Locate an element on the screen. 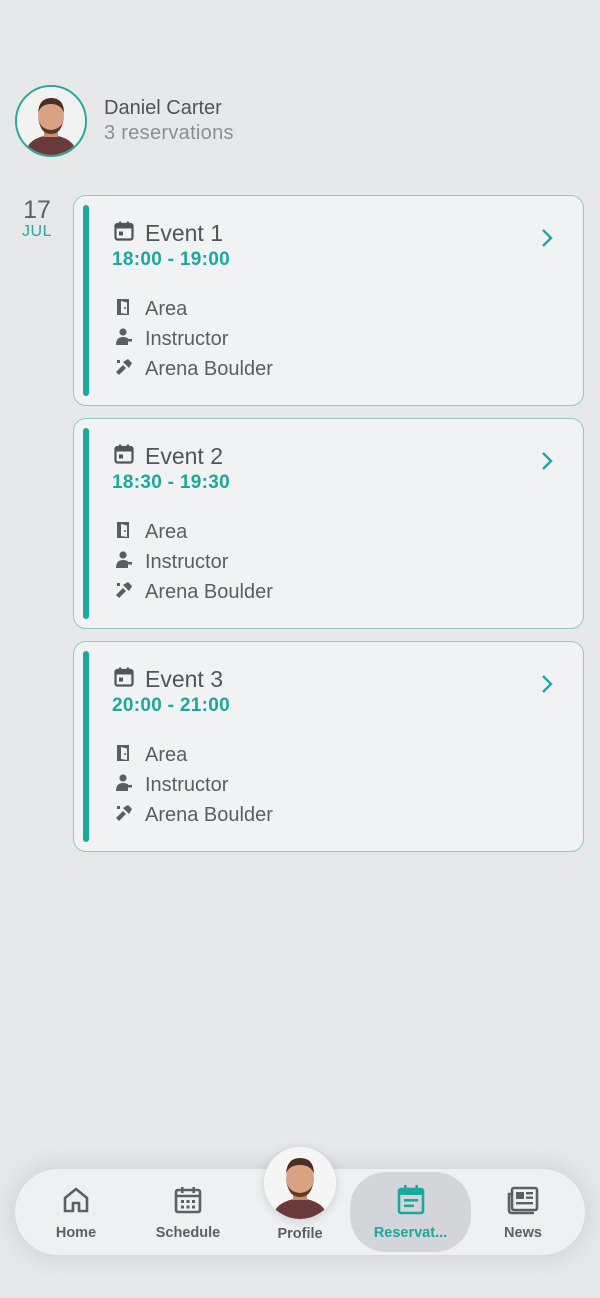  event-title: Event 1 is located at coordinates (184, 233).